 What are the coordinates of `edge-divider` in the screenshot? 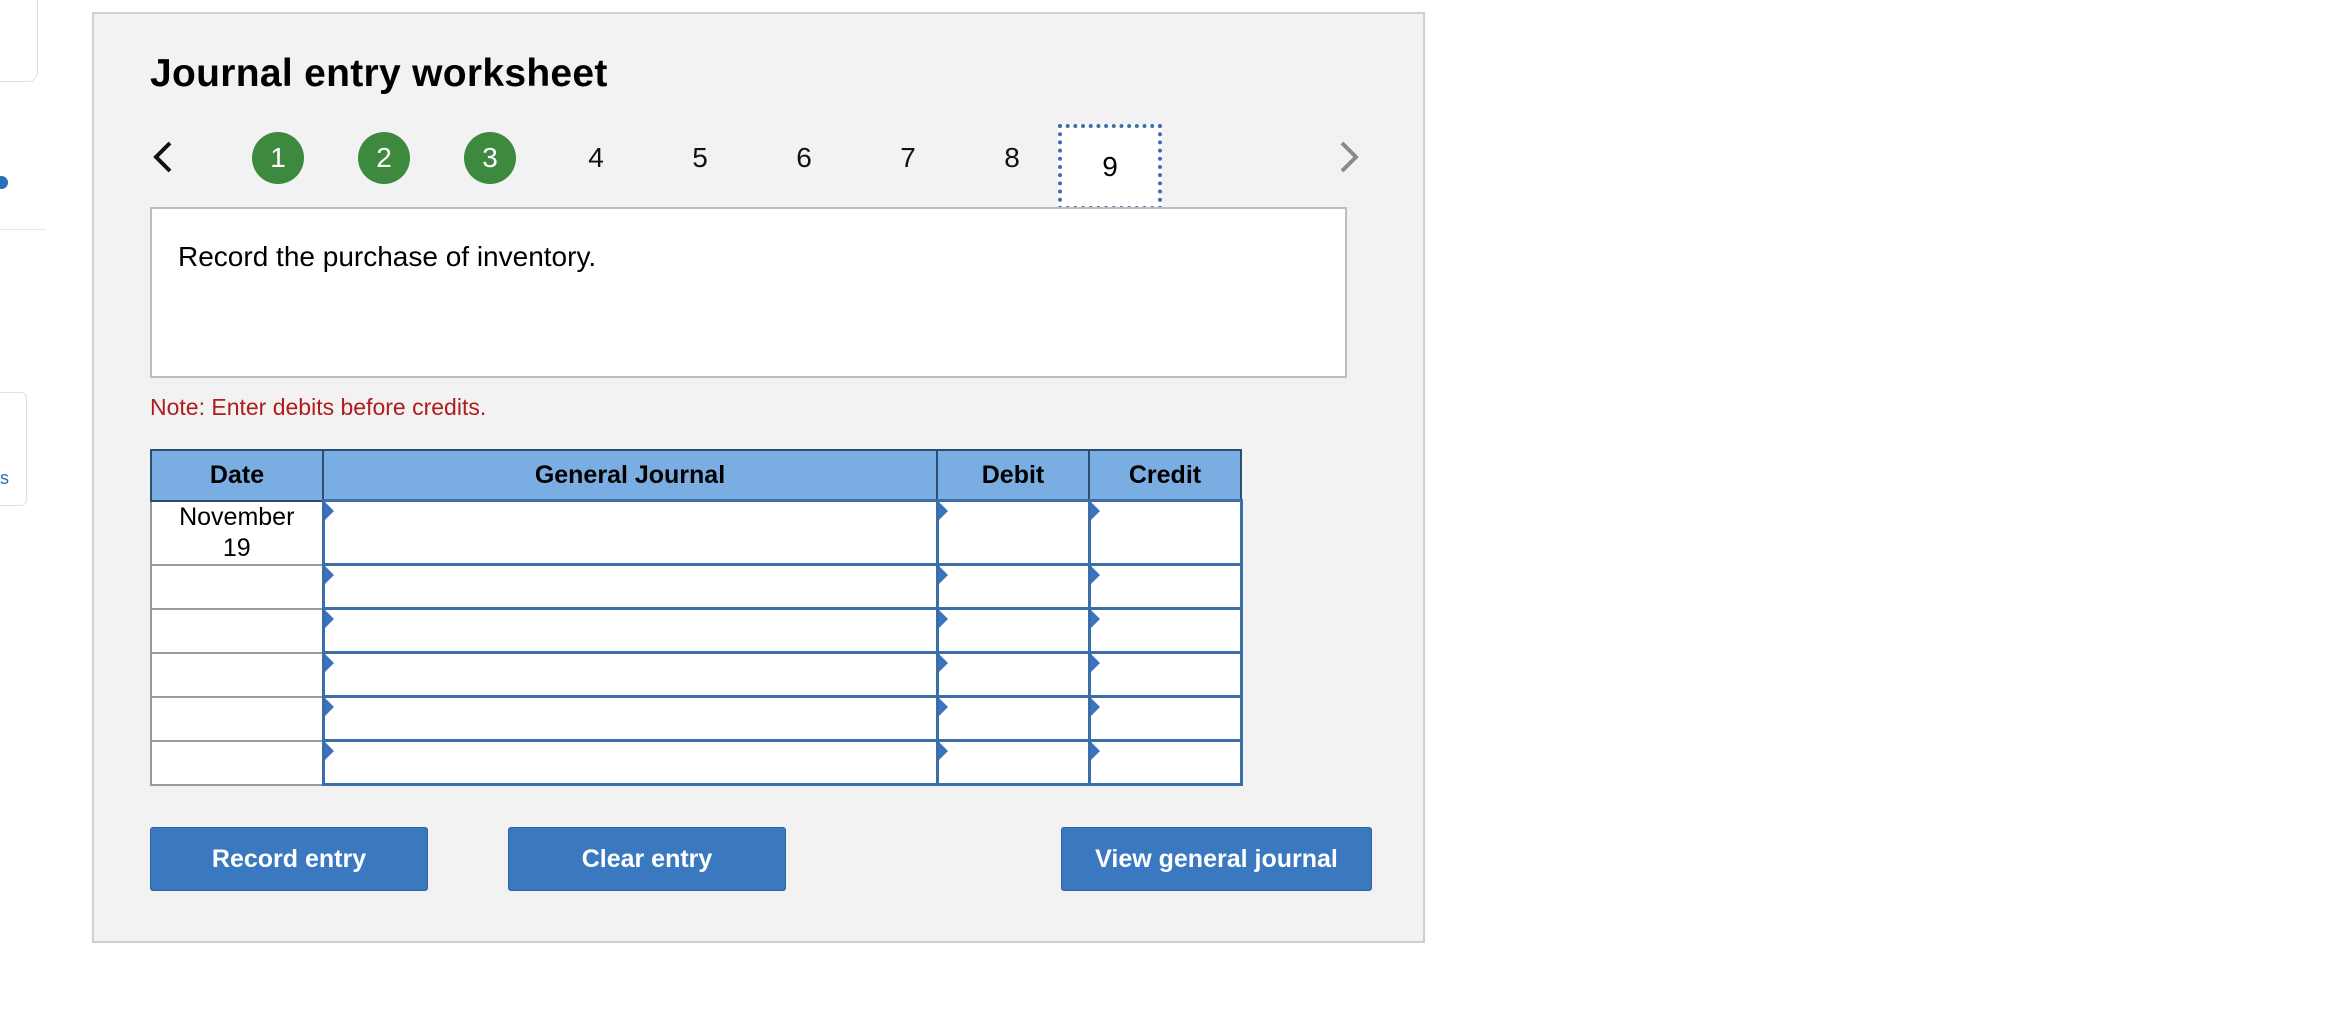 It's located at (23, 229).